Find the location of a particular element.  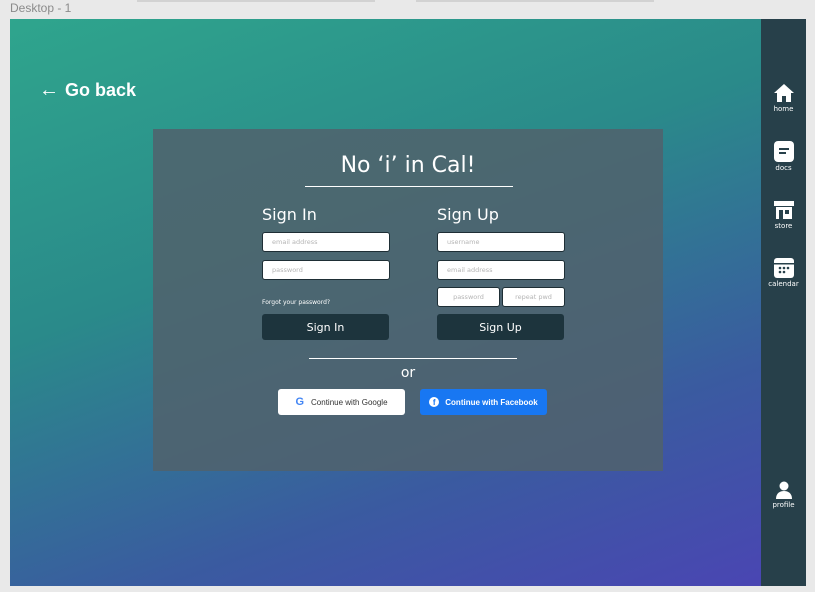

sidebar-item-home: home is located at coordinates (783, 98).